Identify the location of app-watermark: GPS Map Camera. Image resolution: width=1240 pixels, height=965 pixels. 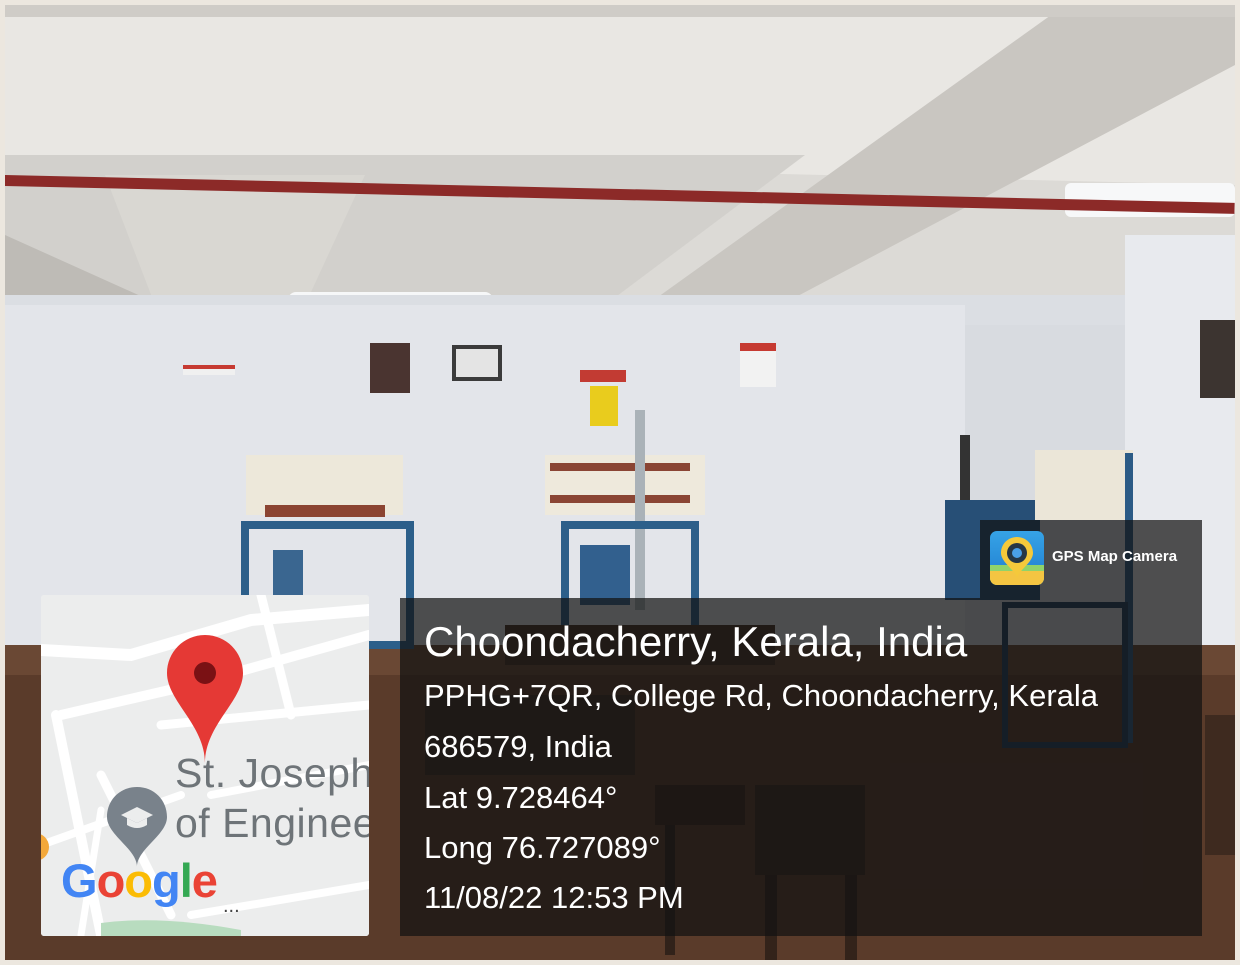
(1091, 559).